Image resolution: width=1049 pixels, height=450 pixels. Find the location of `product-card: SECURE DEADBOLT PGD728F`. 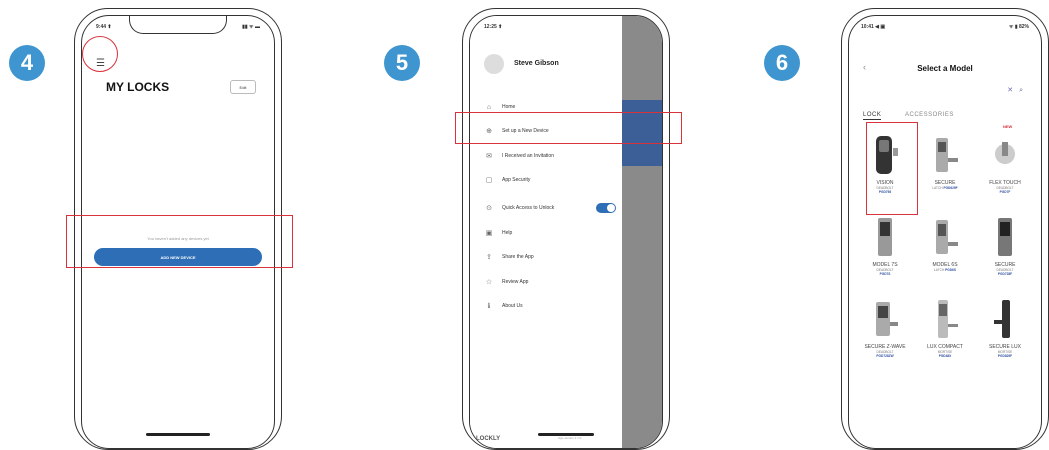

product-card: SECURE DEADBOLT PGD728F is located at coordinates (1005, 246).